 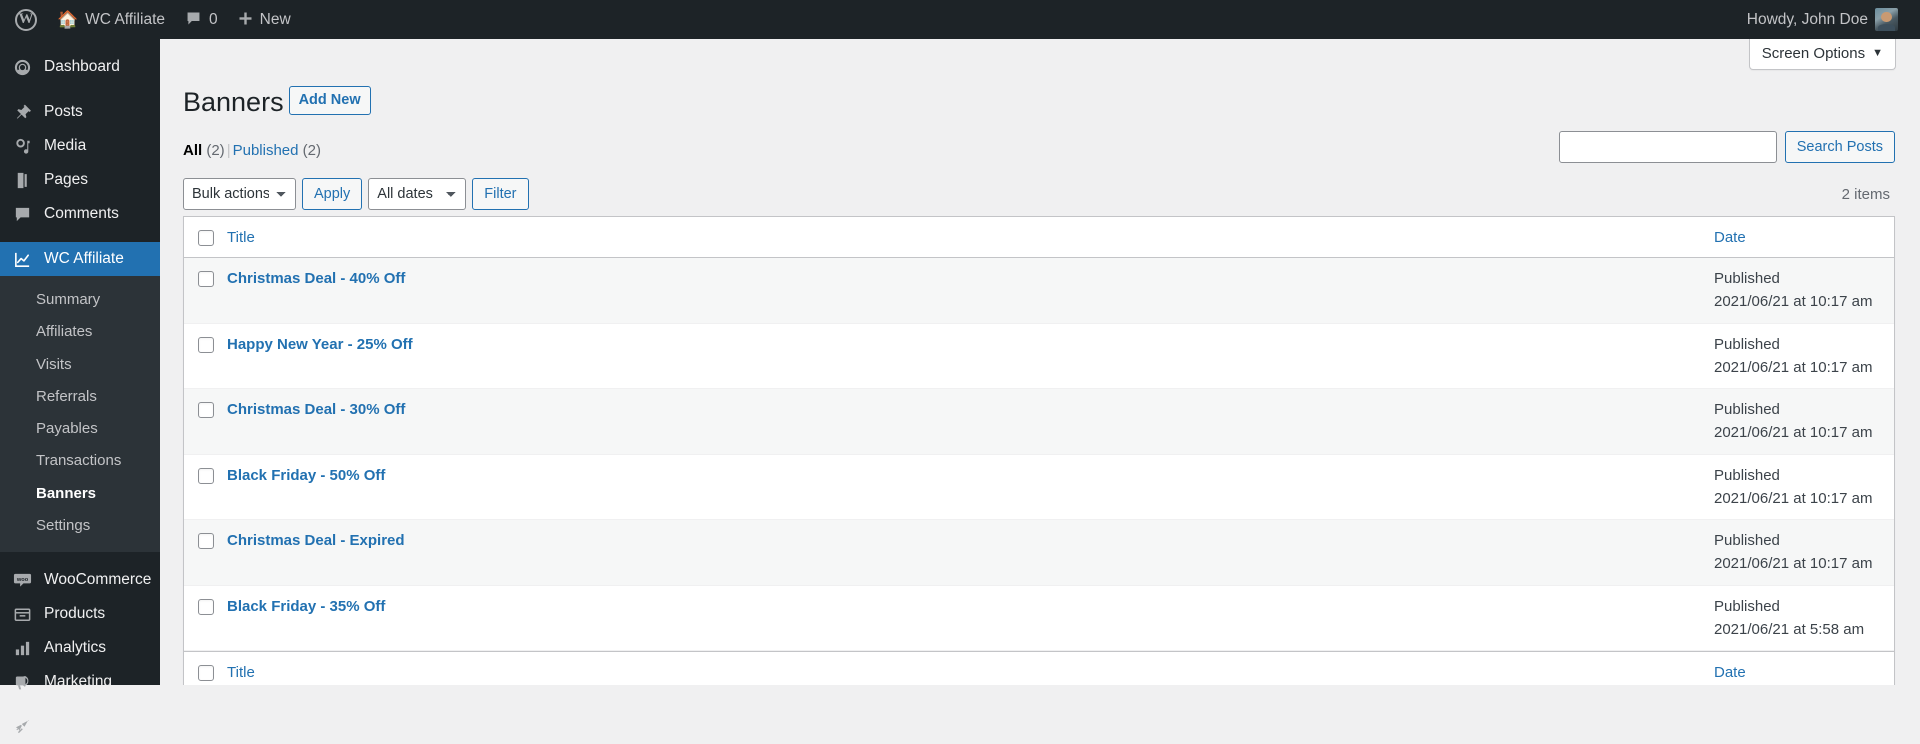 What do you see at coordinates (1822, 54) in the screenshot?
I see `screen-options-button: Screen Options ▼` at bounding box center [1822, 54].